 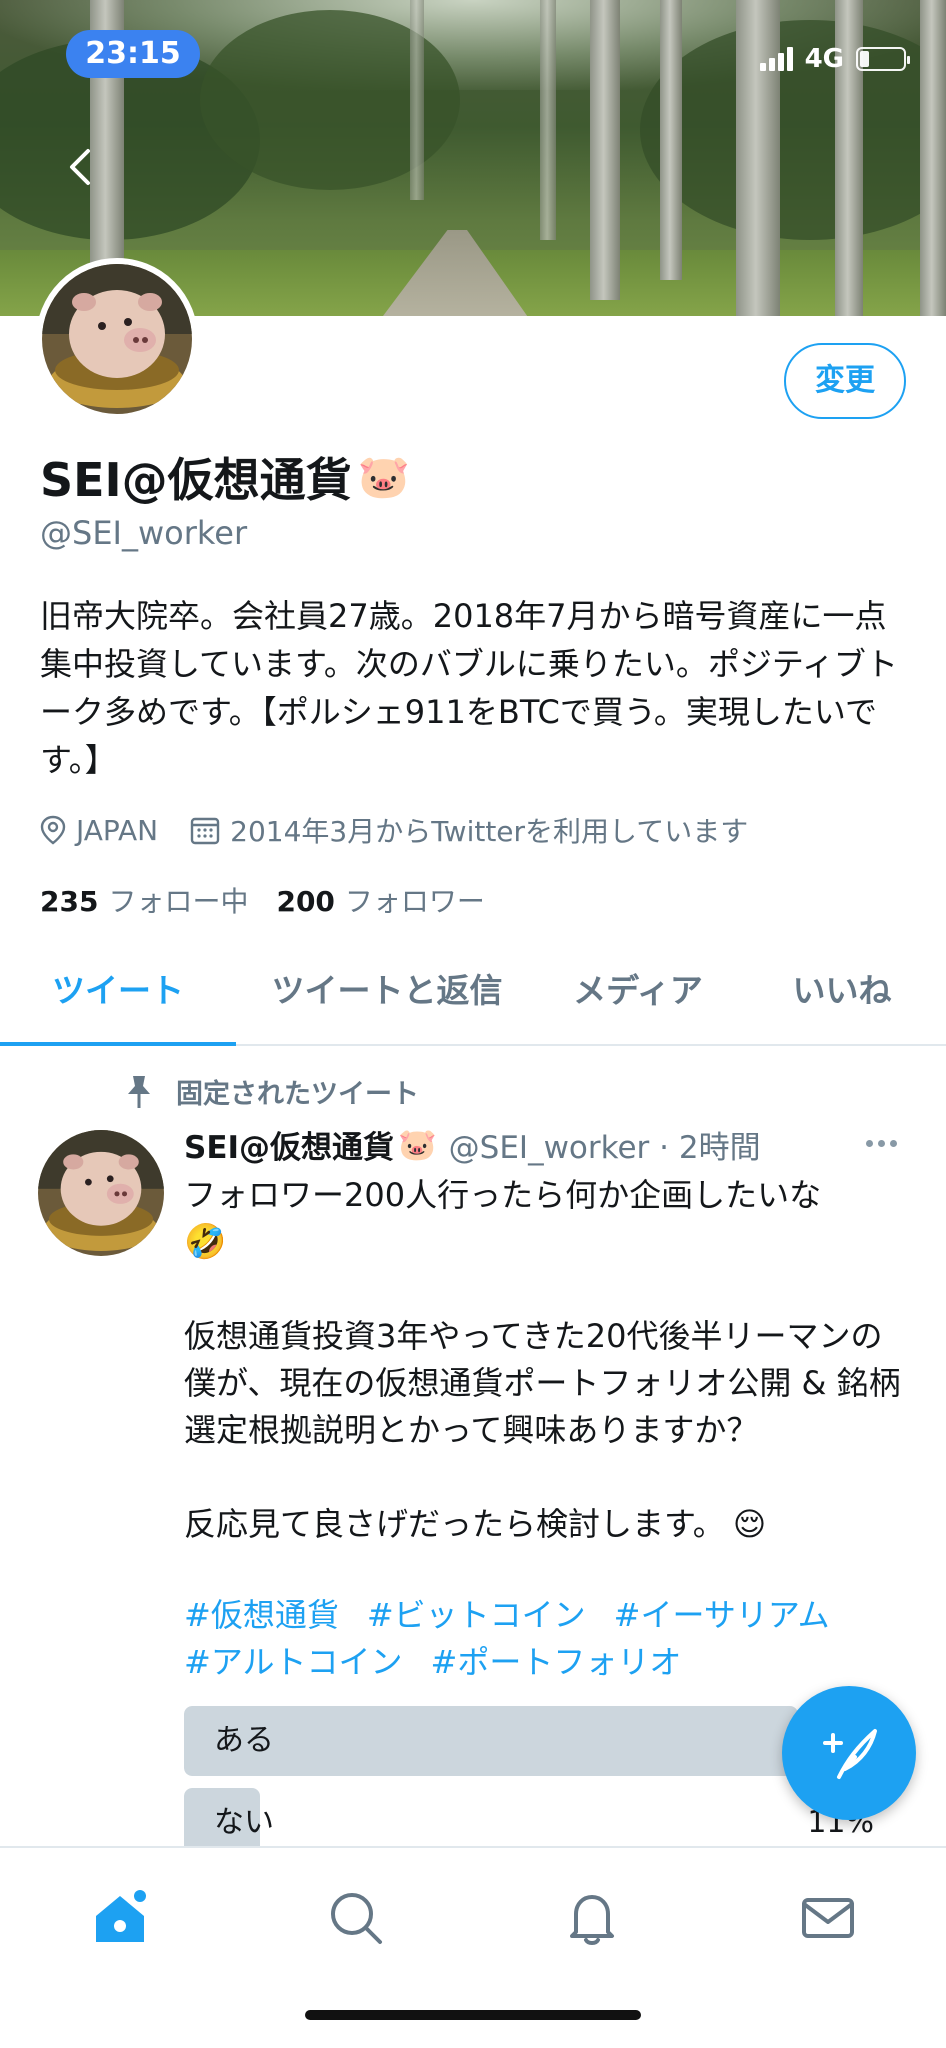 I want to click on hashtag-link: #ポートフォリオ, so click(x=556, y=1662).